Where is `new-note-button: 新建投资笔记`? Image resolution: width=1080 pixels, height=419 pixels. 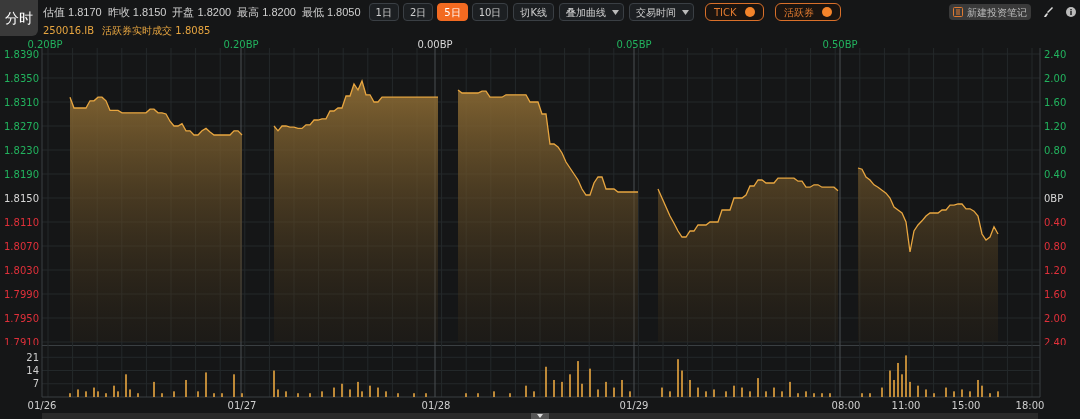 new-note-button: 新建投资笔记 is located at coordinates (990, 12).